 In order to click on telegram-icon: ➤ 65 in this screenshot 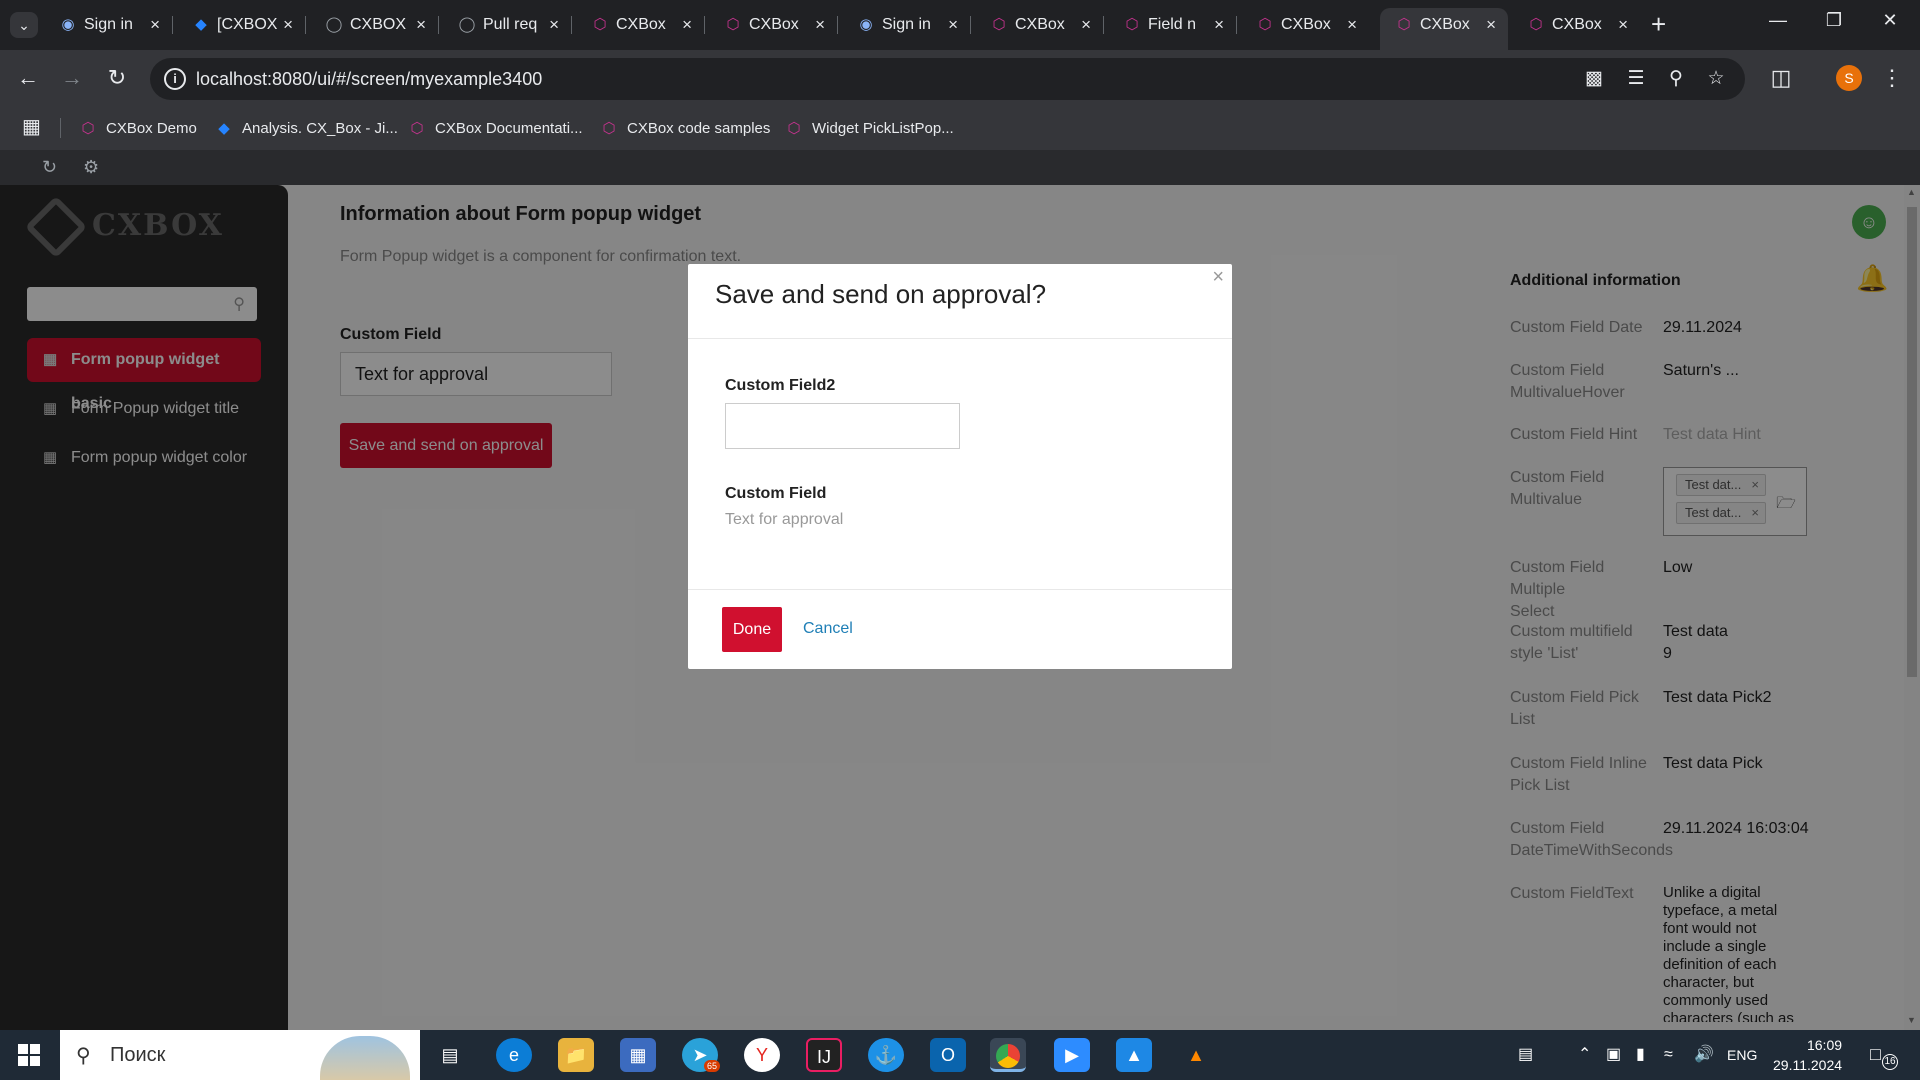, I will do `click(701, 1055)`.